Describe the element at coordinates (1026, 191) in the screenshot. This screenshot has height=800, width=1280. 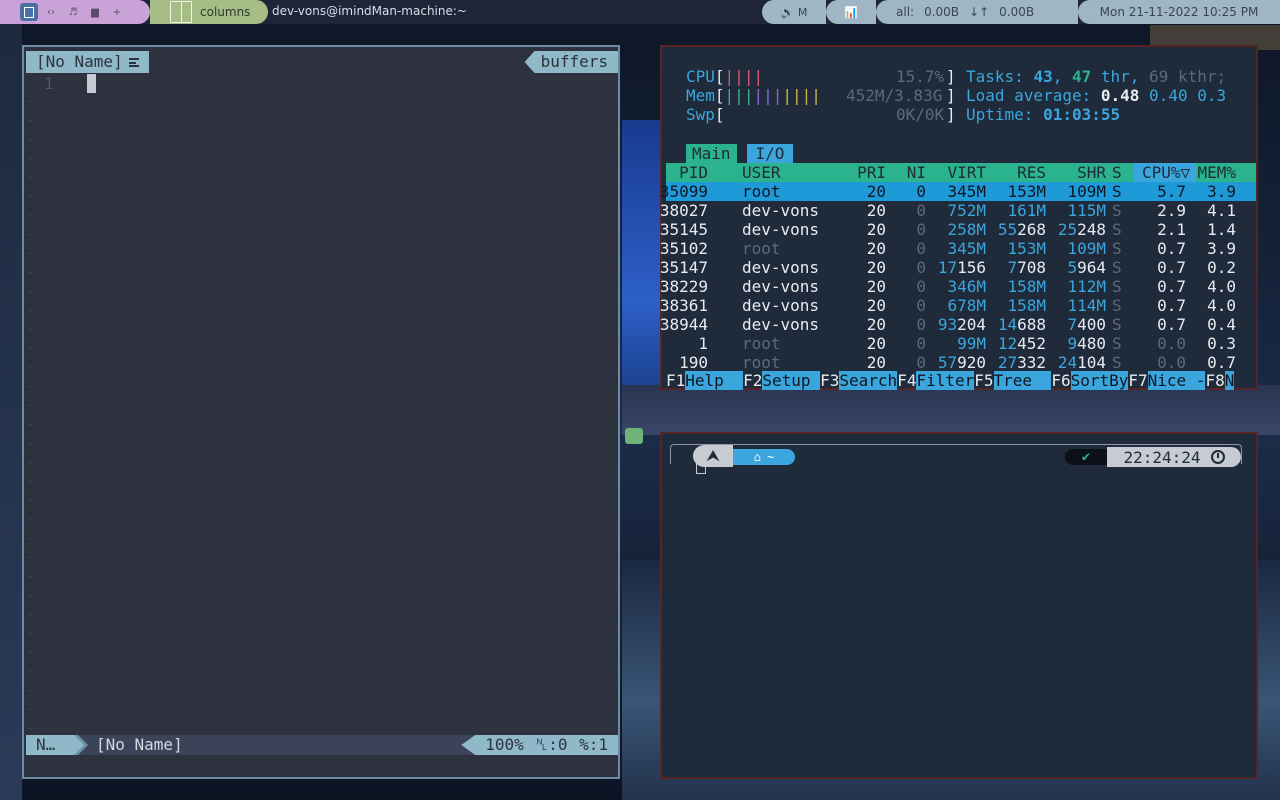
I see `process-res: 153M` at that location.